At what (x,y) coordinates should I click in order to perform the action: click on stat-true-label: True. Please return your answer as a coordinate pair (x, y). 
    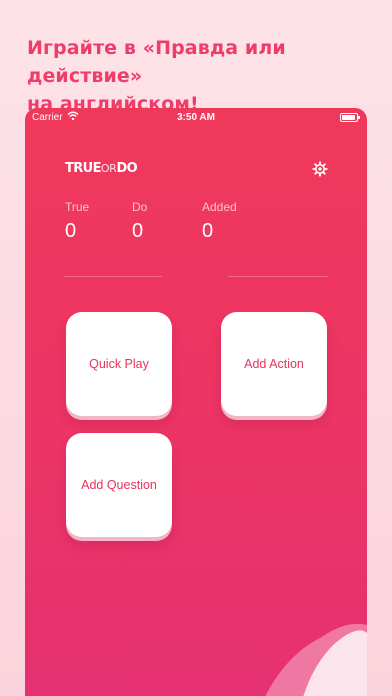
    Looking at the image, I should click on (77, 207).